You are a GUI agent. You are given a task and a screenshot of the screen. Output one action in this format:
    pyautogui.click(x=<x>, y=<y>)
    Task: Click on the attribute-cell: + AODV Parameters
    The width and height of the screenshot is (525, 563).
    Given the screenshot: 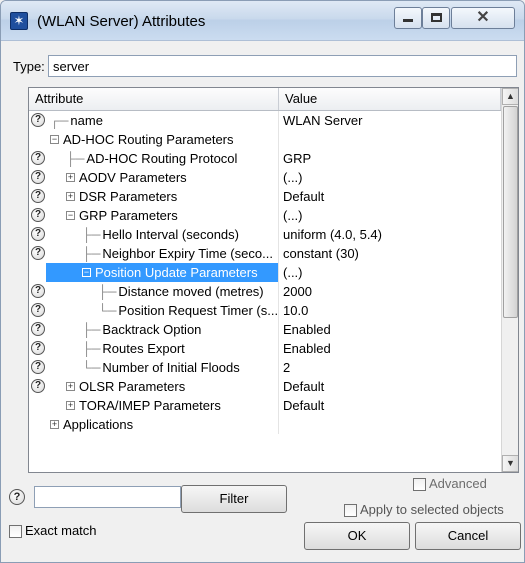 What is the action you would take?
    pyautogui.click(x=162, y=177)
    